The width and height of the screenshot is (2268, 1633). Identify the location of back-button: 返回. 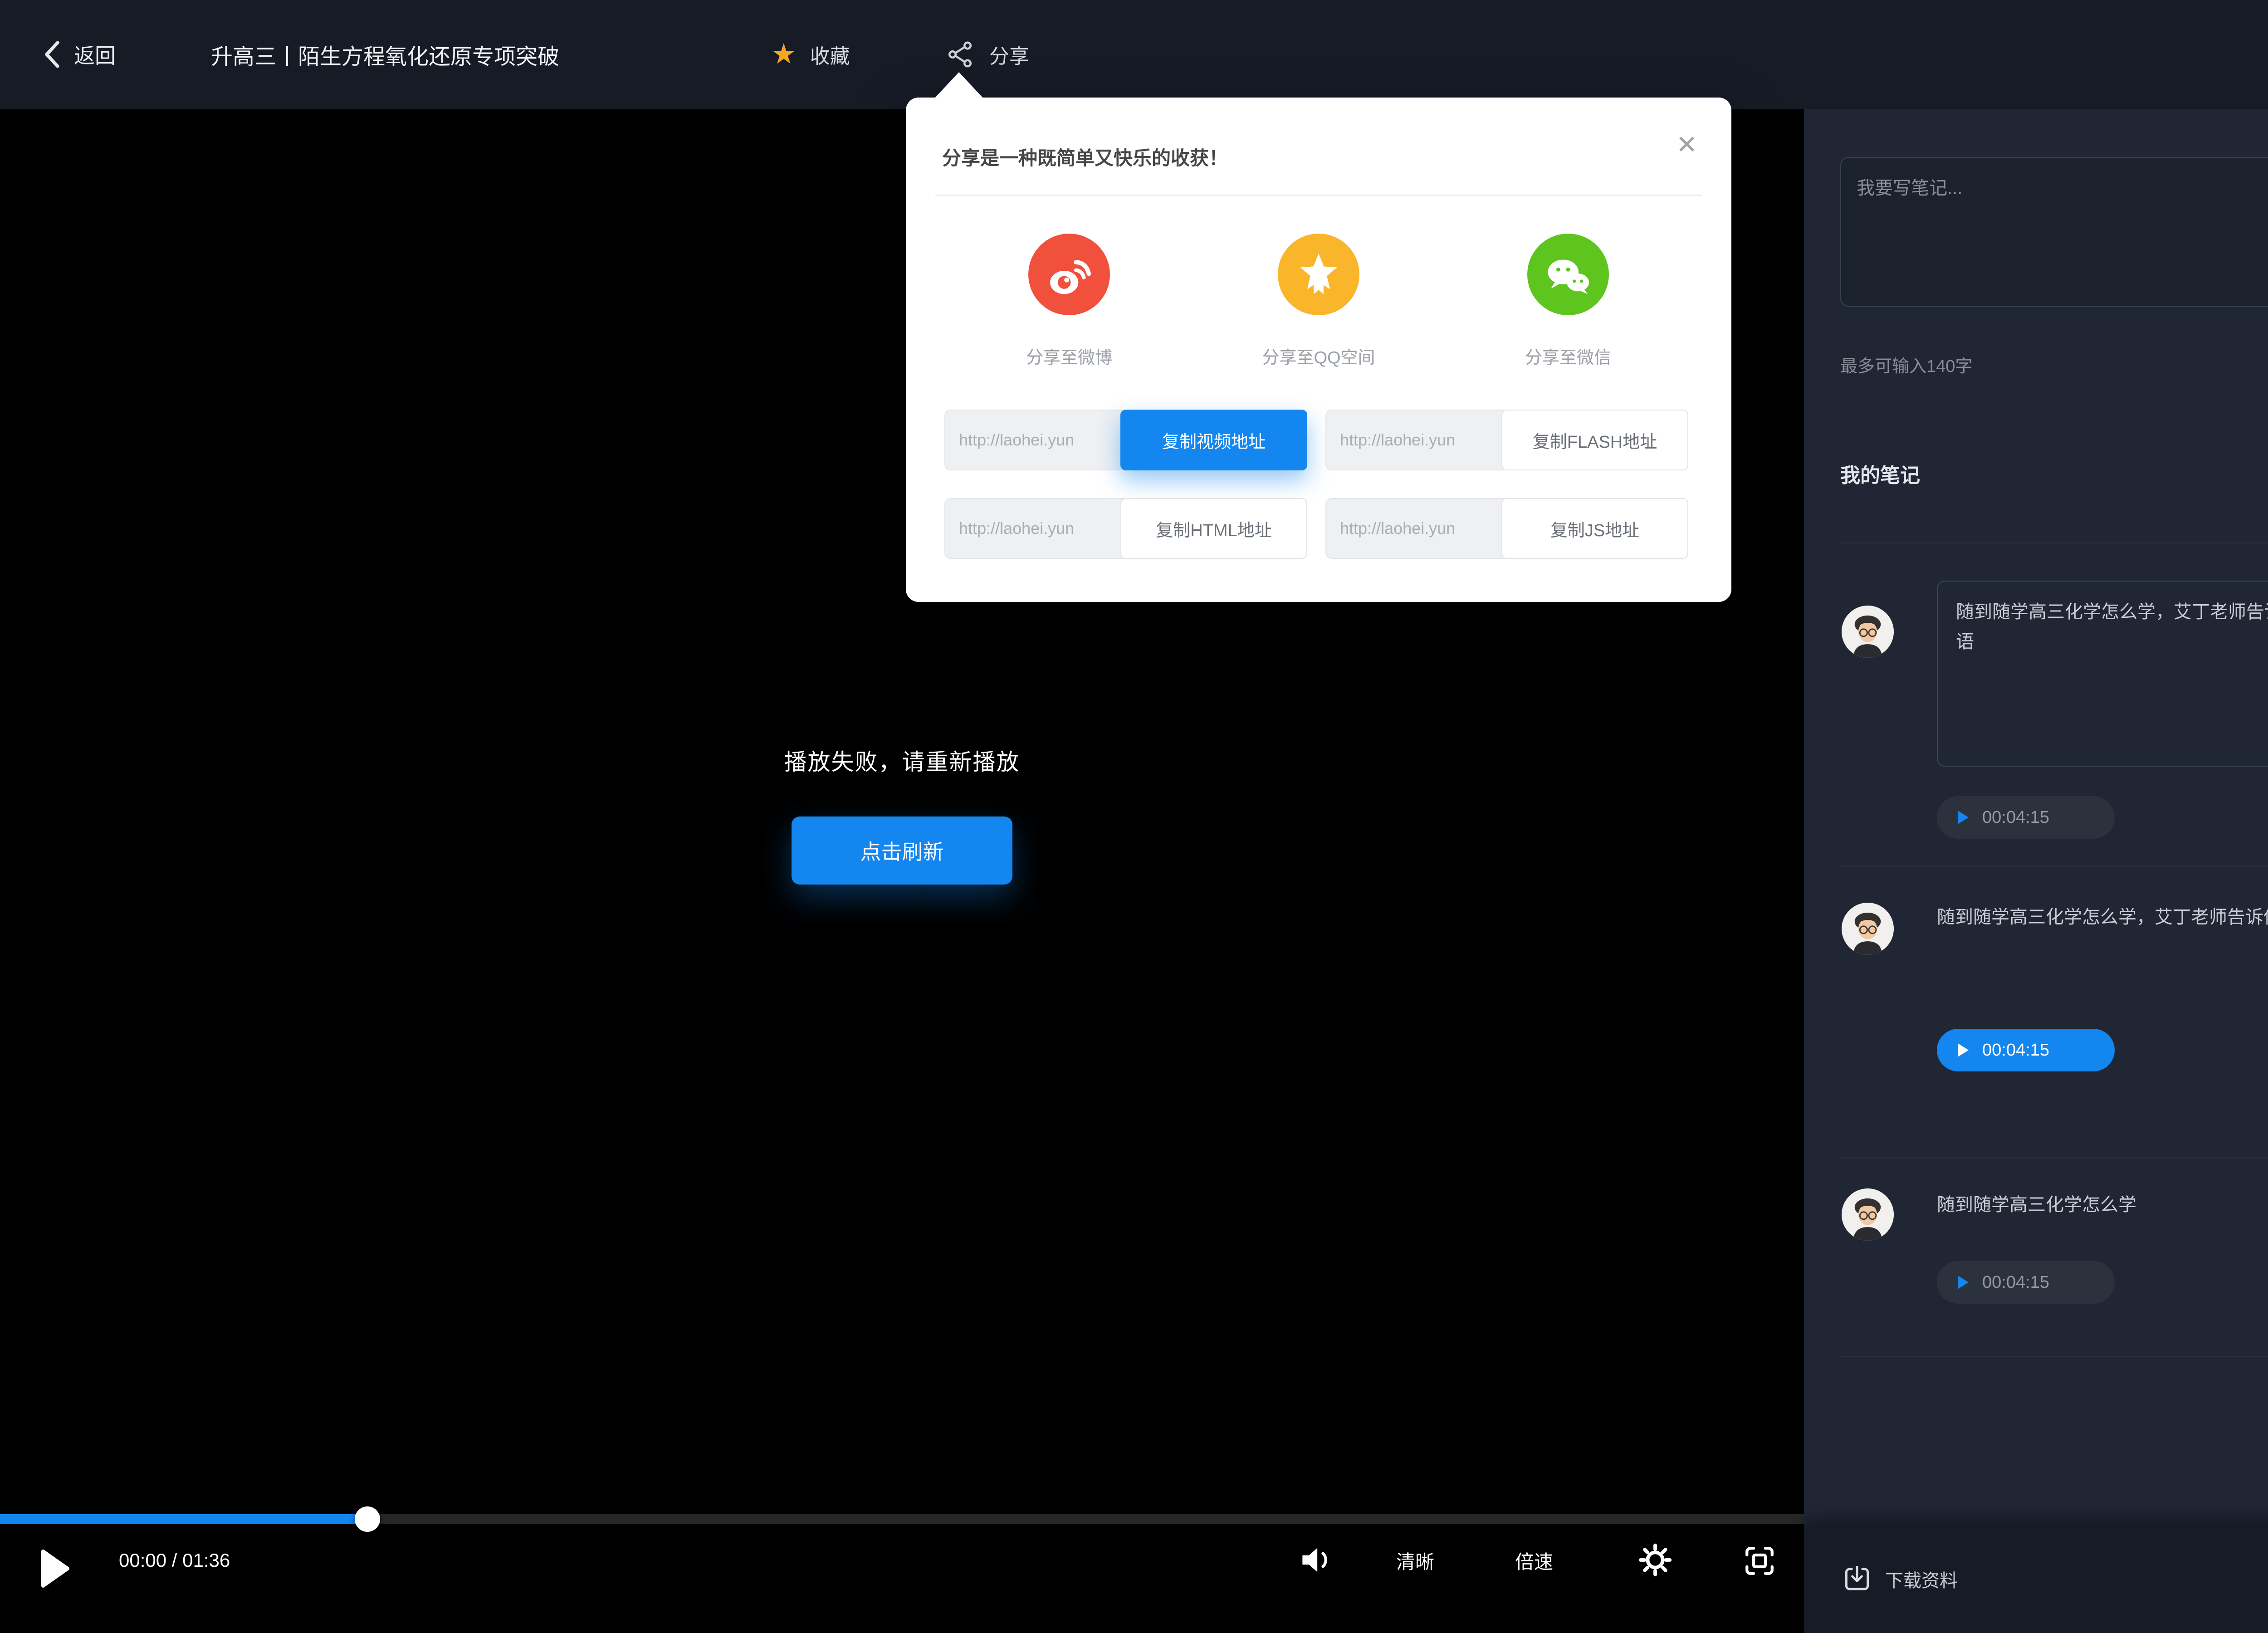
(80, 54).